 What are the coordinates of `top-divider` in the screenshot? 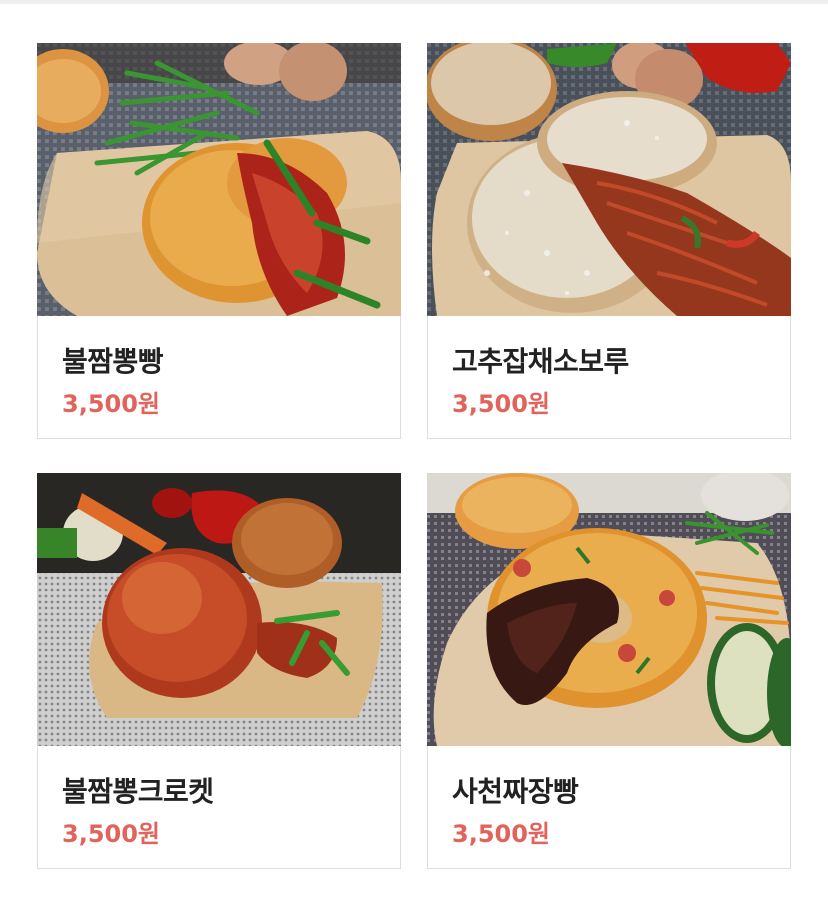 It's located at (414, 2).